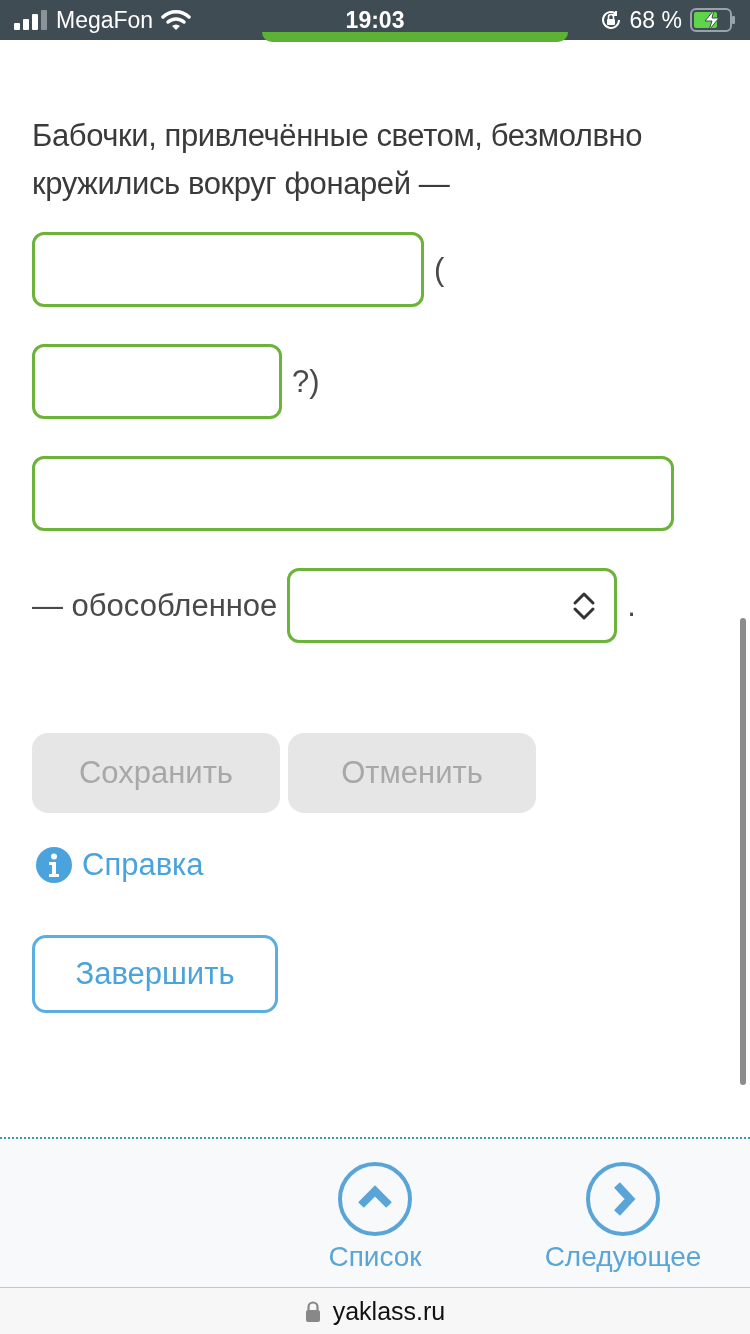 The image size is (750, 1334). Describe the element at coordinates (610, 20) in the screenshot. I see `rotation-lock-icon` at that location.